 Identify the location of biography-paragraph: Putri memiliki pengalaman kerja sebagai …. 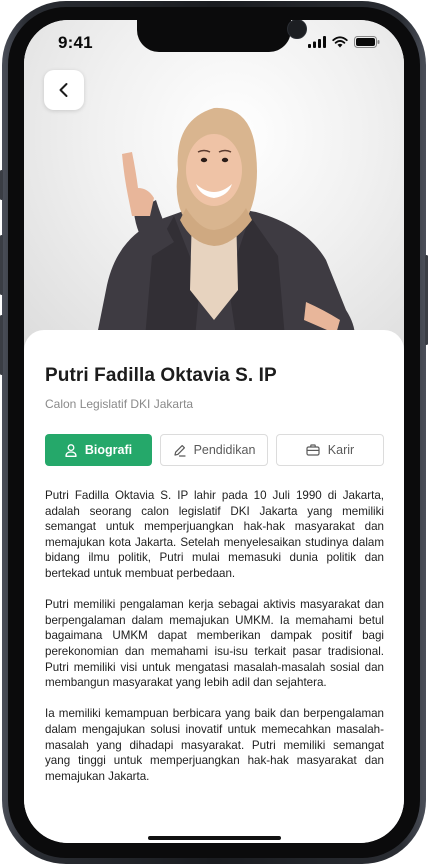
(214, 644).